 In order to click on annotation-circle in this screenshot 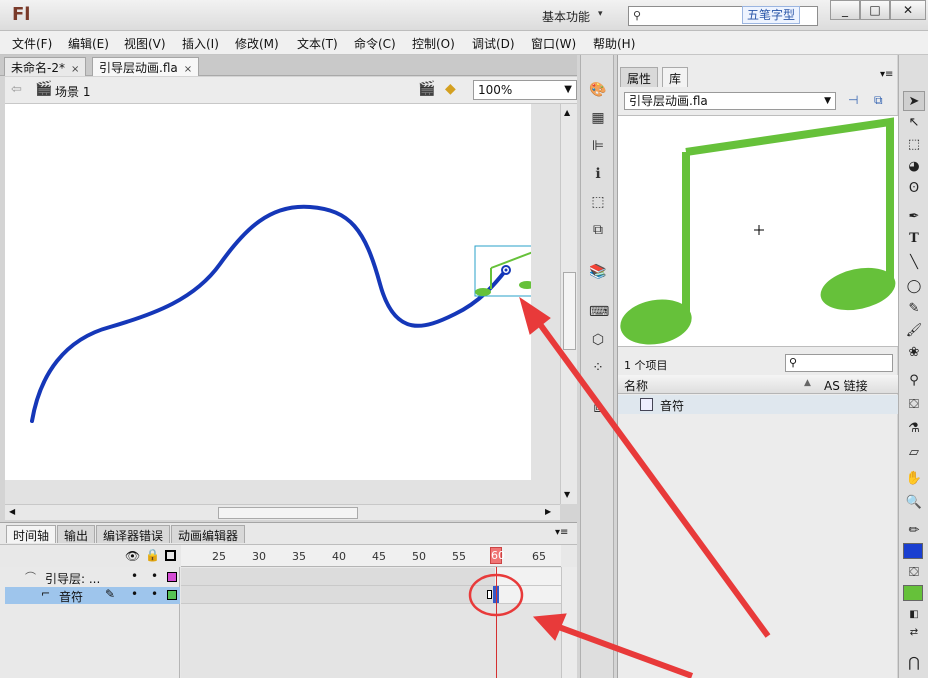, I will do `click(496, 595)`.